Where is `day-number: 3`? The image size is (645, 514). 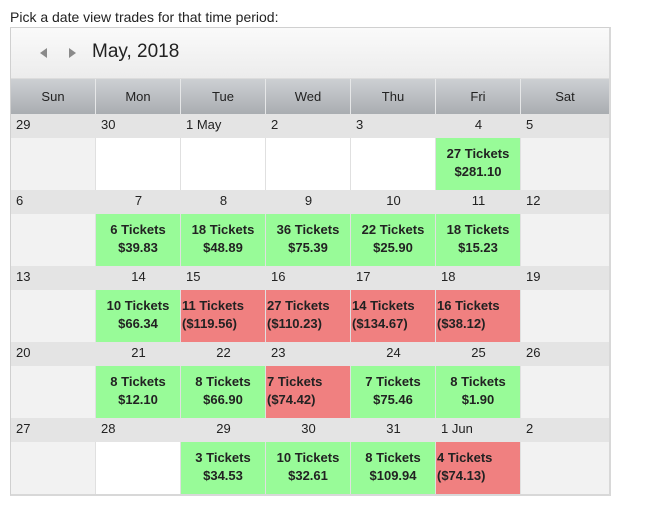
day-number: 3 is located at coordinates (393, 126).